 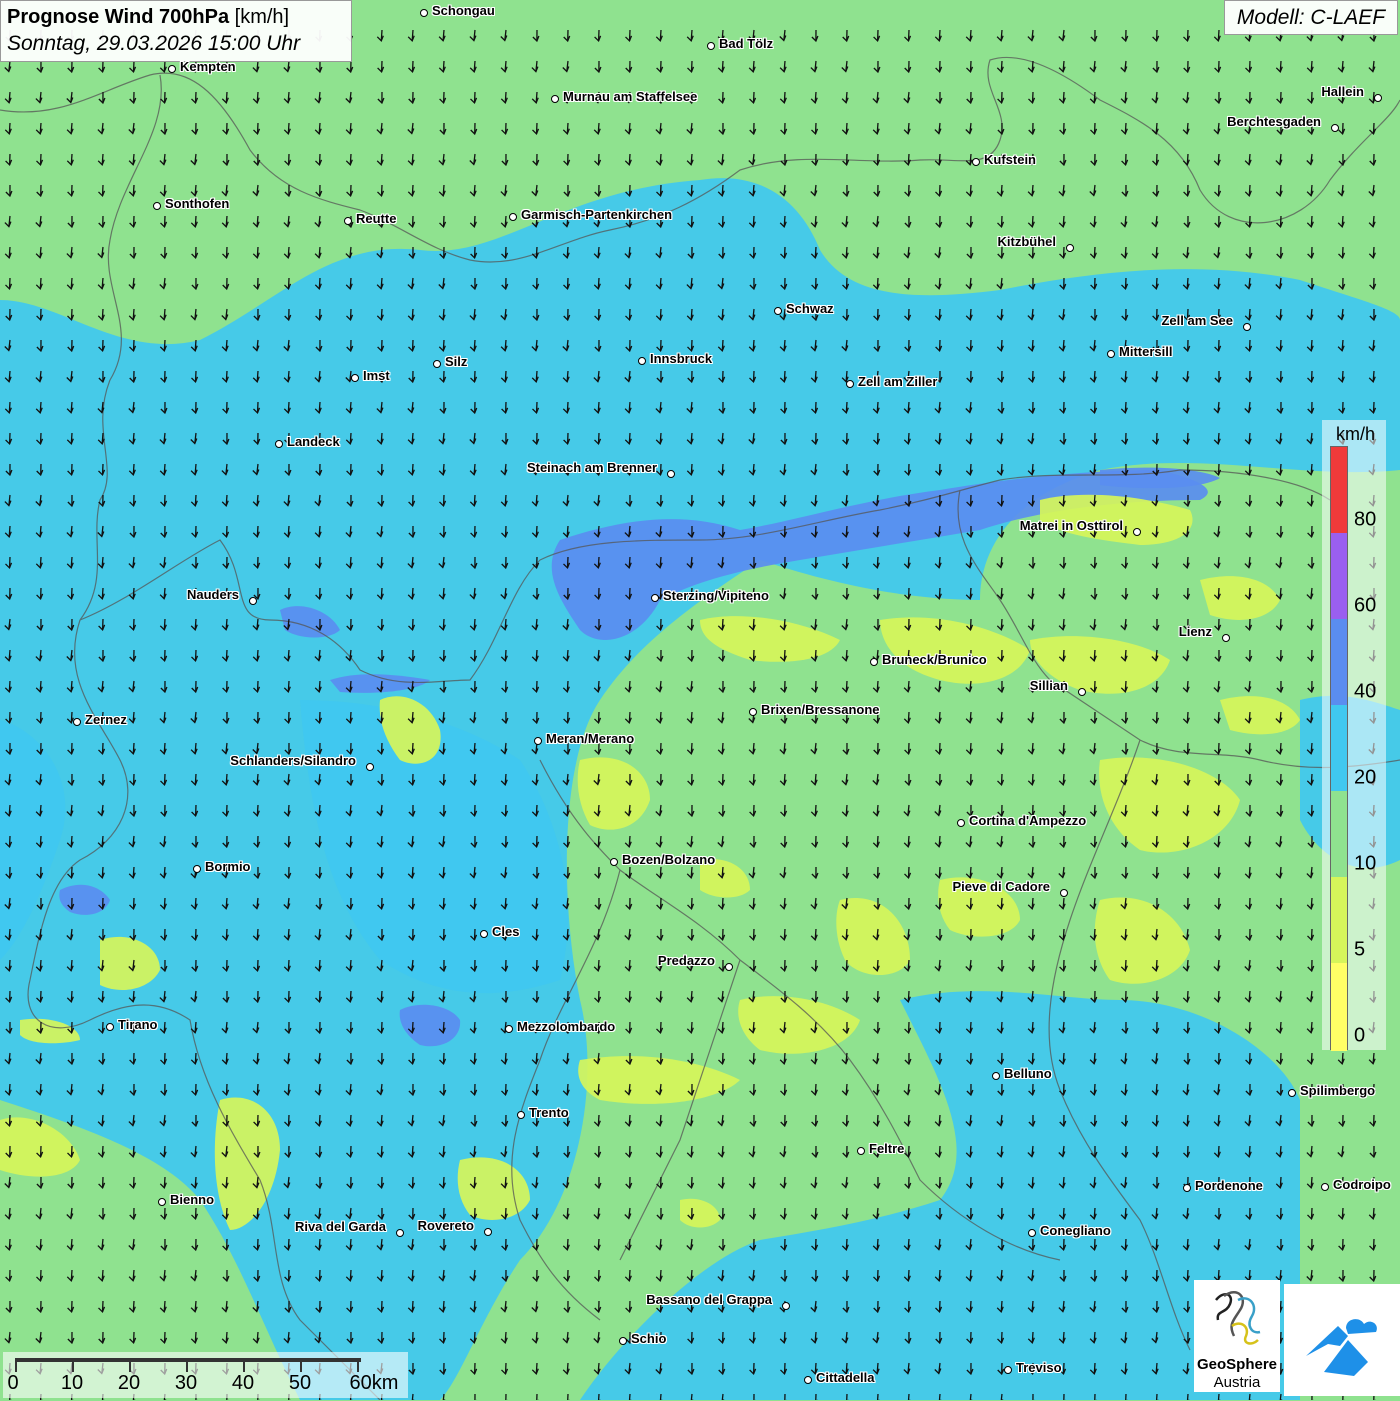 What do you see at coordinates (1342, 91) in the screenshot?
I see `city-label: Hallein` at bounding box center [1342, 91].